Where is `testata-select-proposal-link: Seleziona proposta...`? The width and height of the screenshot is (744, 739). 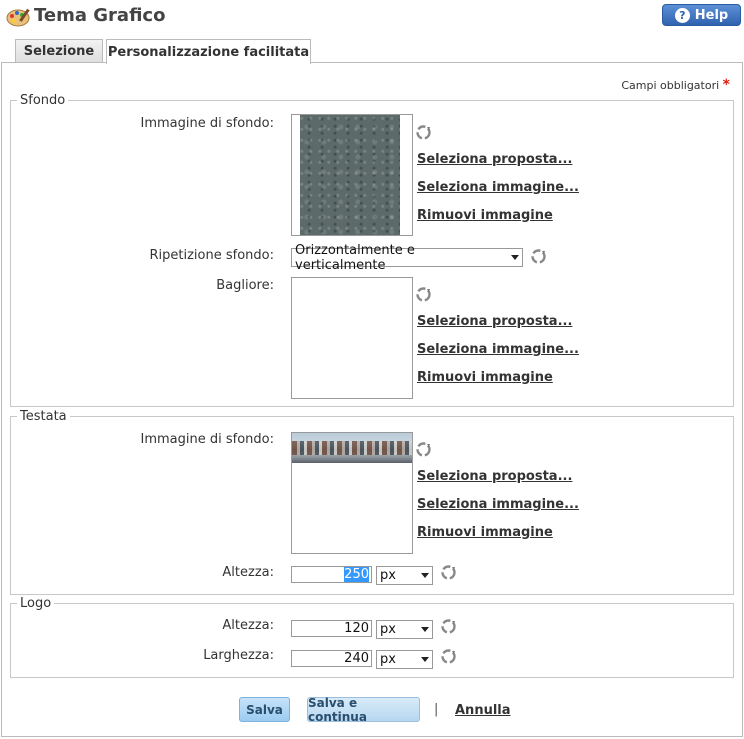
testata-select-proposal-link: Seleziona proposta... is located at coordinates (494, 476).